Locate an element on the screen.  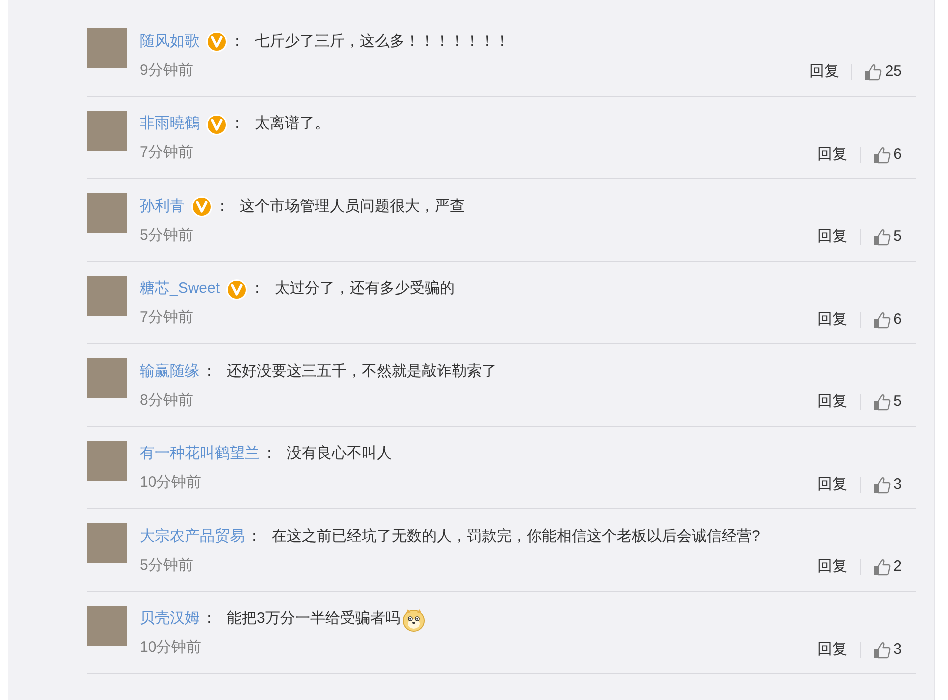
comment-text: 能把3万分一半给受骗者吗 is located at coordinates (313, 619).